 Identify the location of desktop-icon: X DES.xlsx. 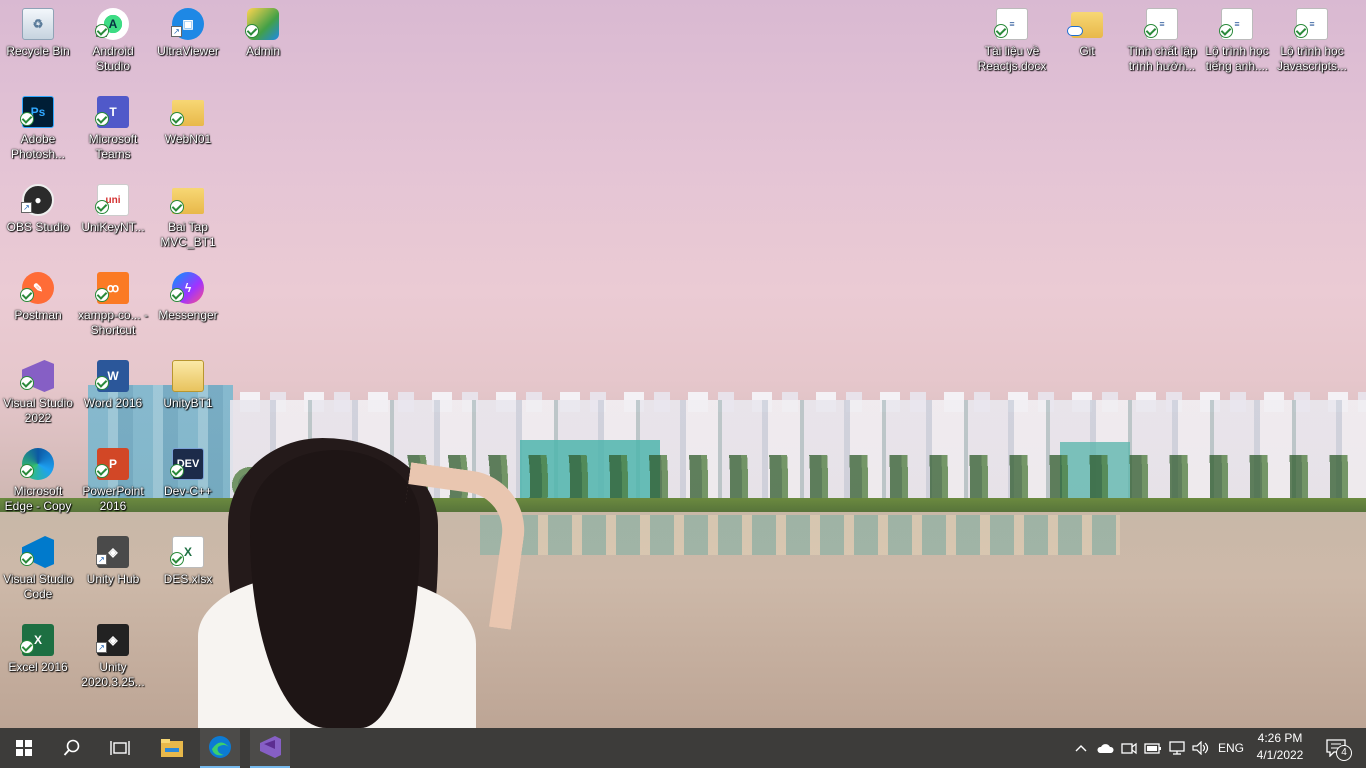
(188, 573).